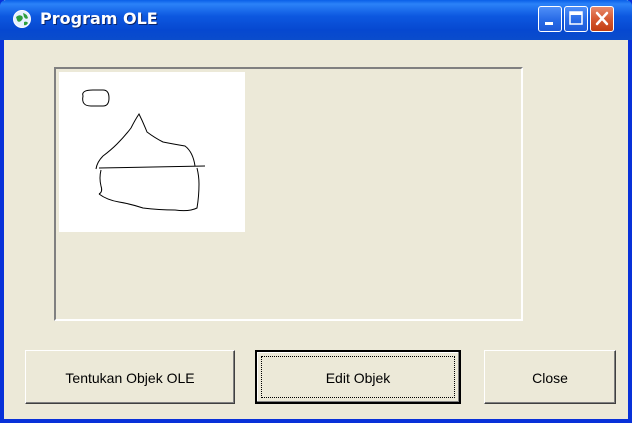 This screenshot has height=423, width=632. Describe the element at coordinates (316, 20) in the screenshot. I see `title-bar: Program OLE` at that location.